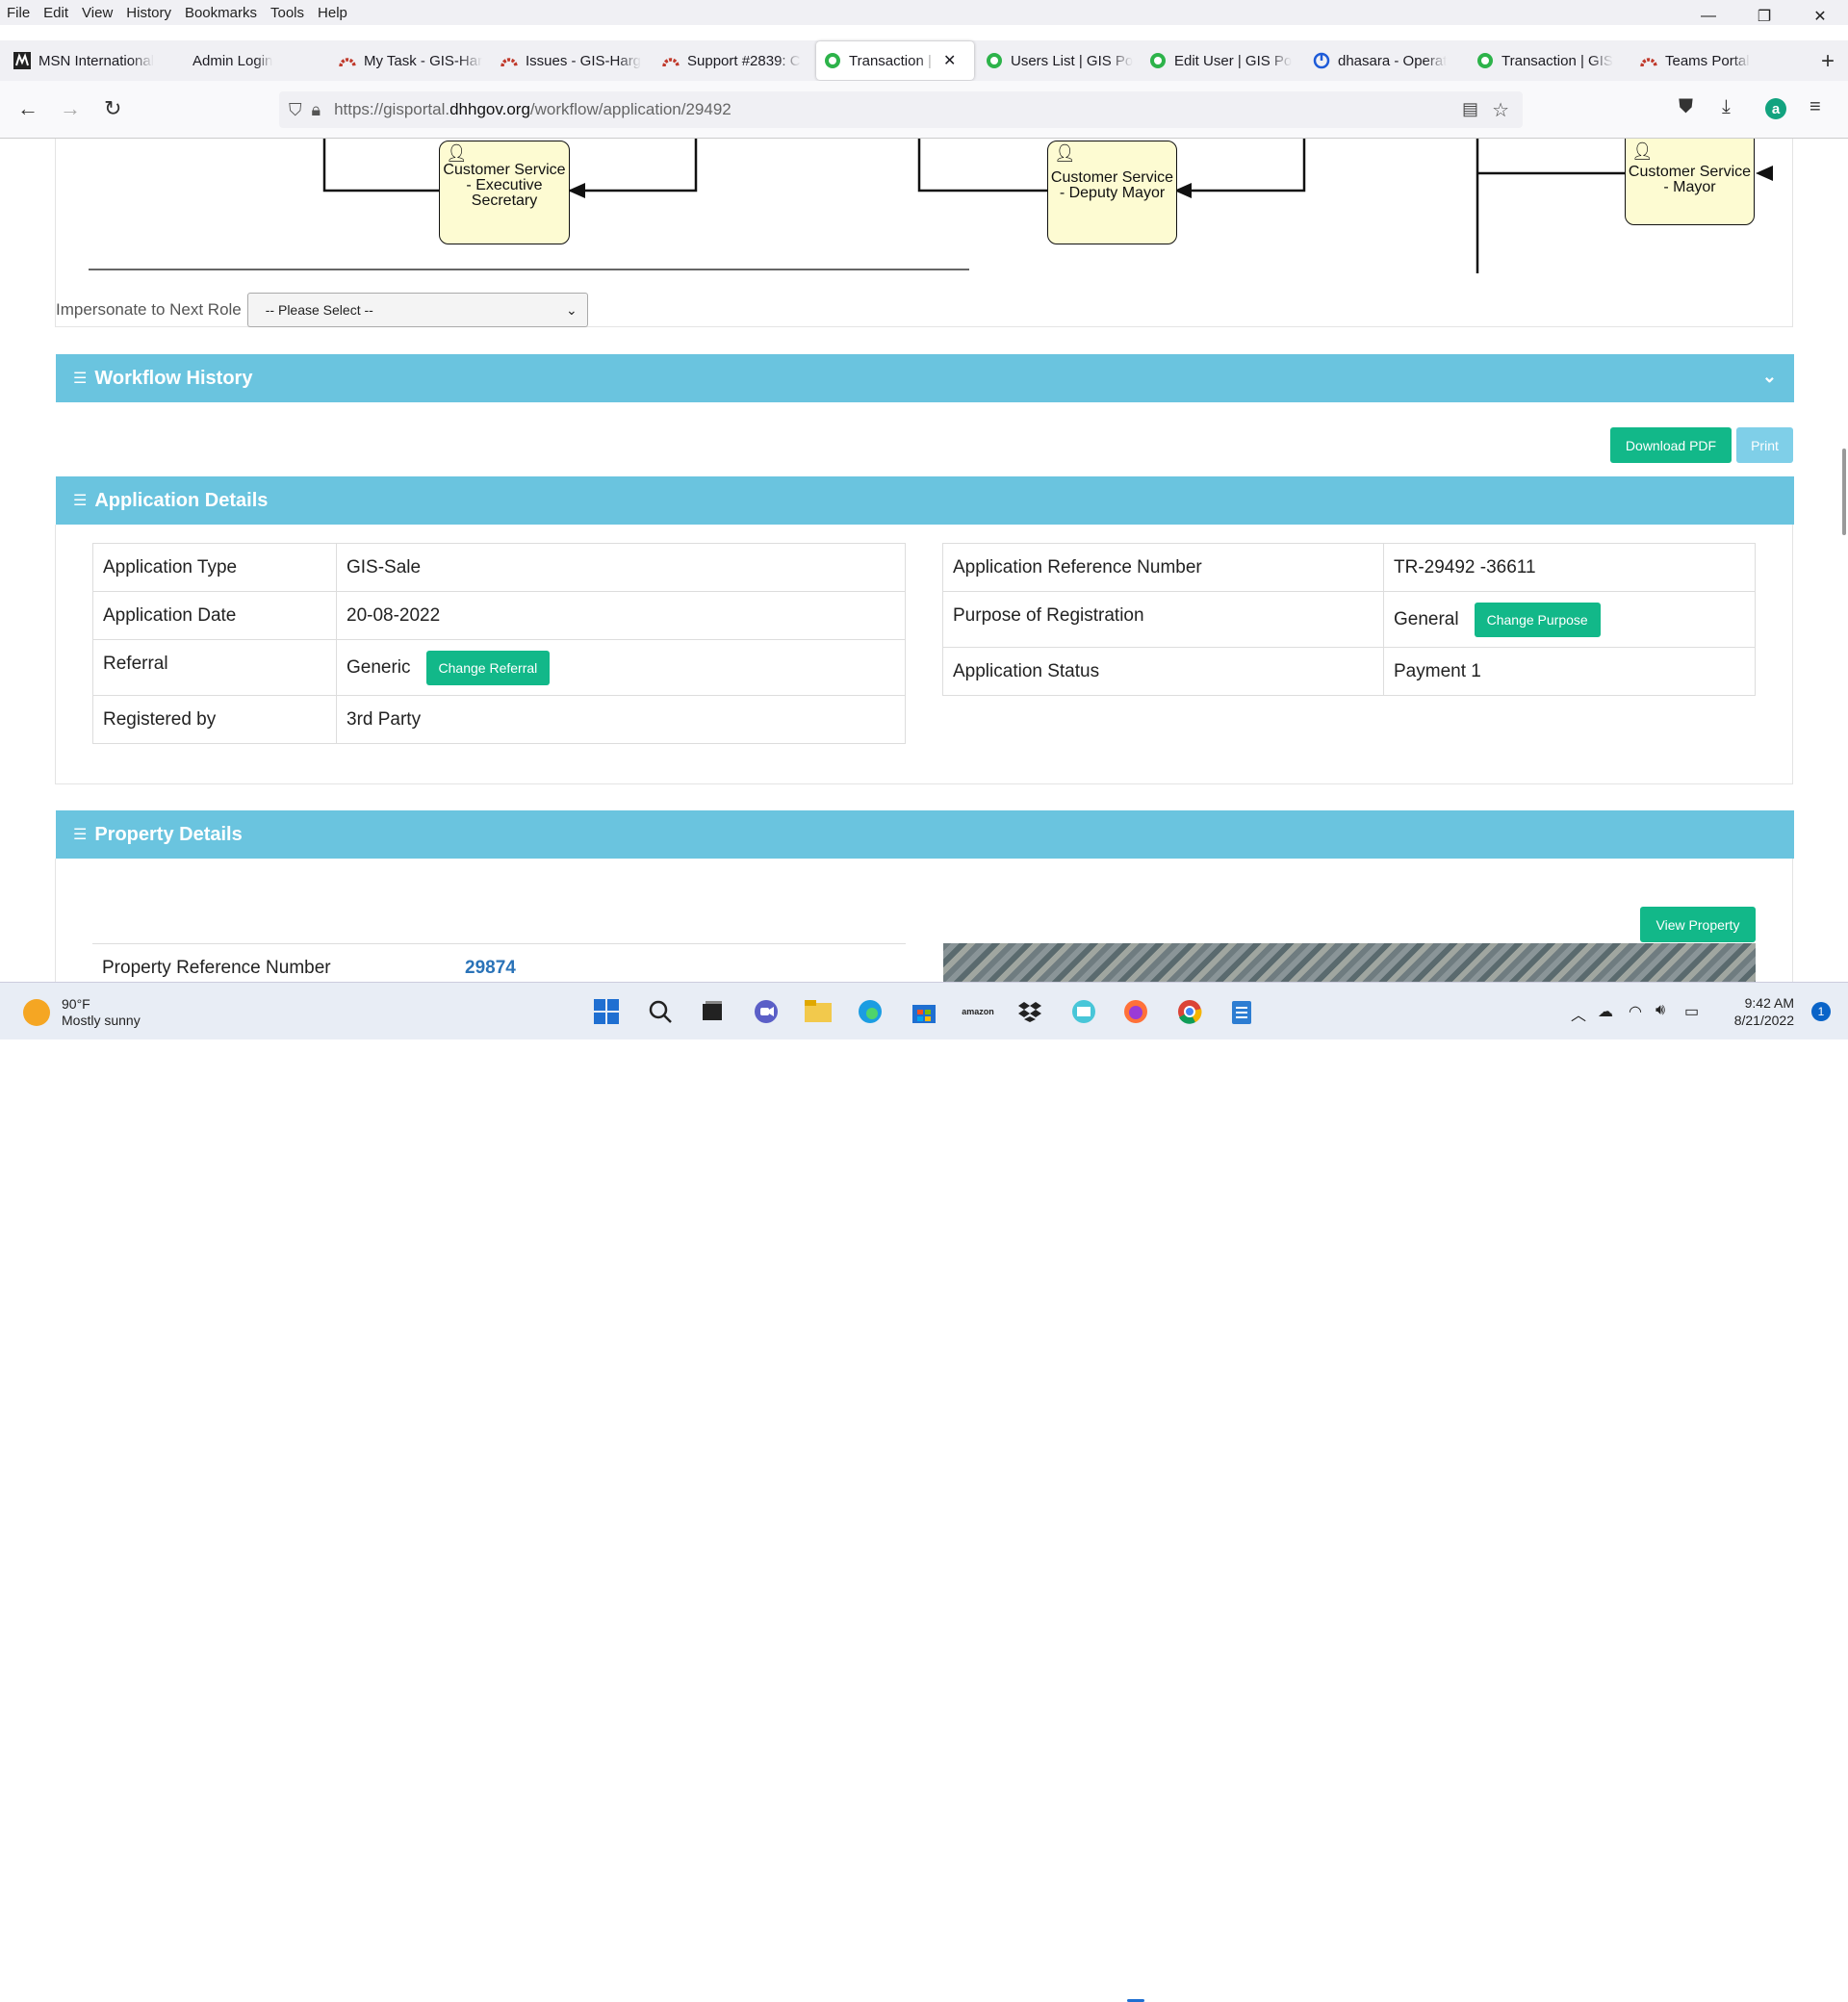  I want to click on firefox-icon, so click(1135, 1011).